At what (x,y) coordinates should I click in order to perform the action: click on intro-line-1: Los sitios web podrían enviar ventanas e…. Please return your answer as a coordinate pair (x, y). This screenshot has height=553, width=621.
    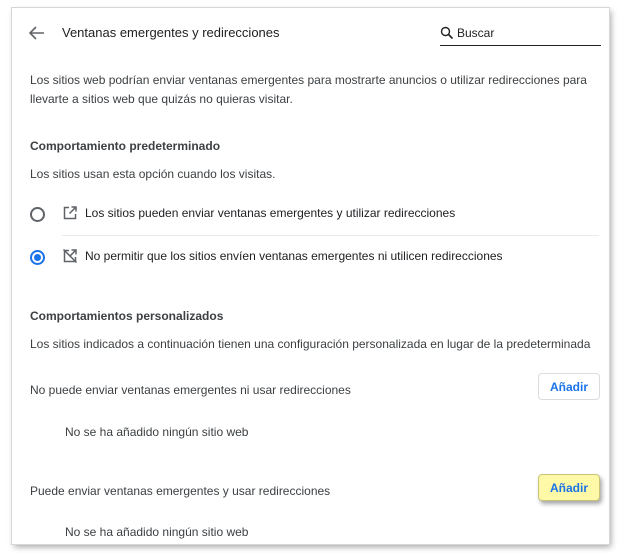
    Looking at the image, I should click on (308, 80).